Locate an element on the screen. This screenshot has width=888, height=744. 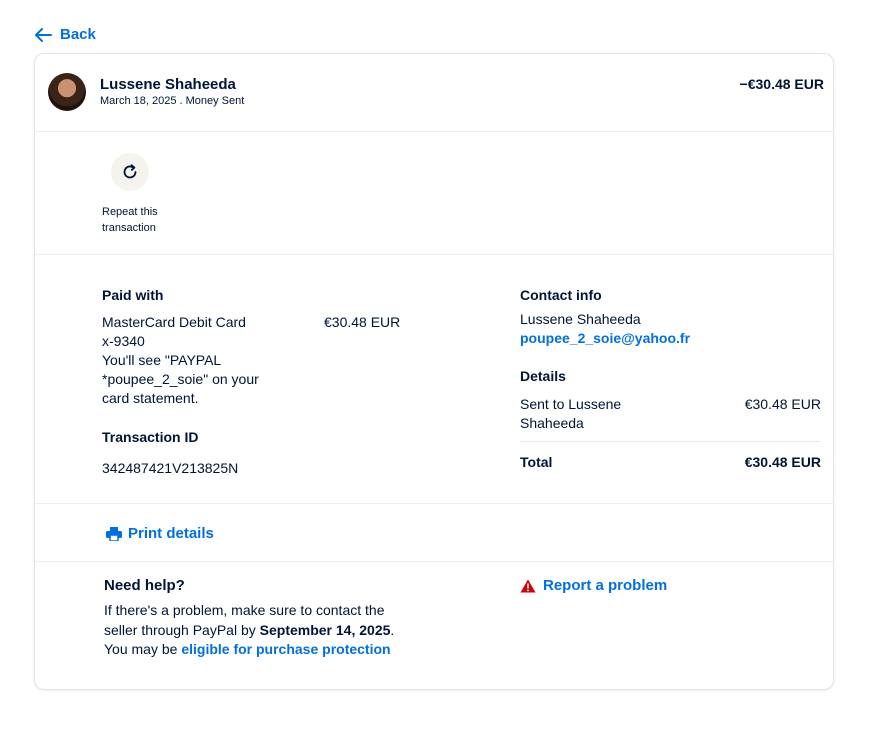
payment-amount: €30.48 EUR is located at coordinates (362, 322).